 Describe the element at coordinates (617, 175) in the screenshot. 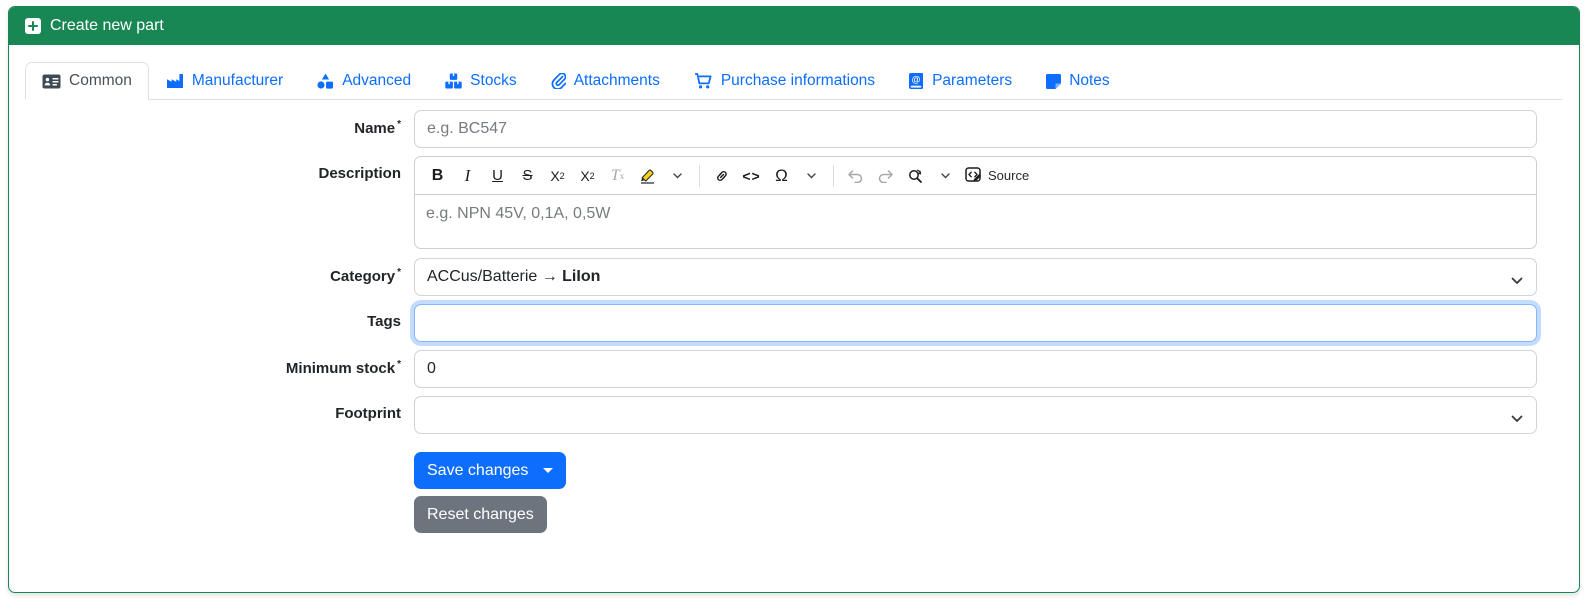

I see `remove-format-button: Tx` at that location.